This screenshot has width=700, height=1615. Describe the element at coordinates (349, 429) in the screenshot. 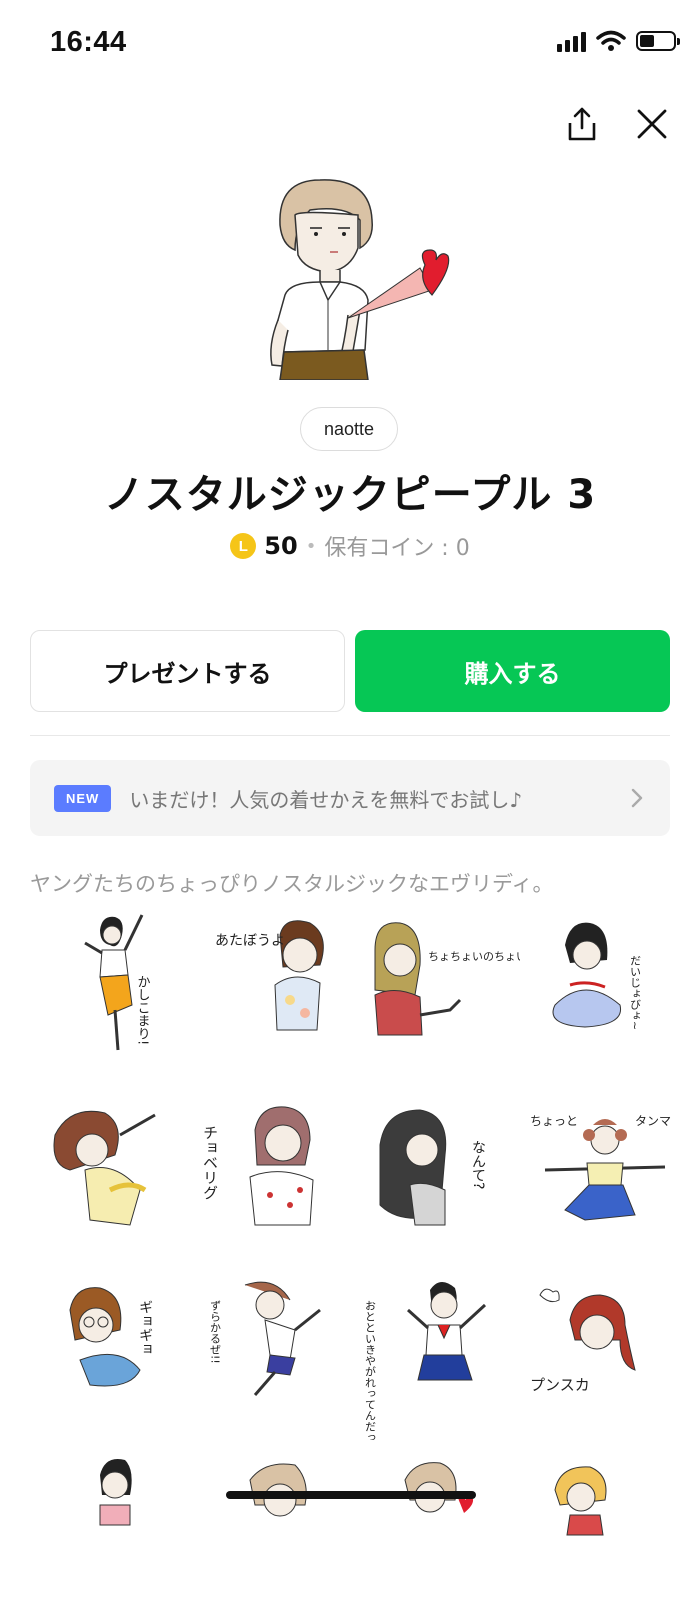

I see `author-button: naotte` at that location.